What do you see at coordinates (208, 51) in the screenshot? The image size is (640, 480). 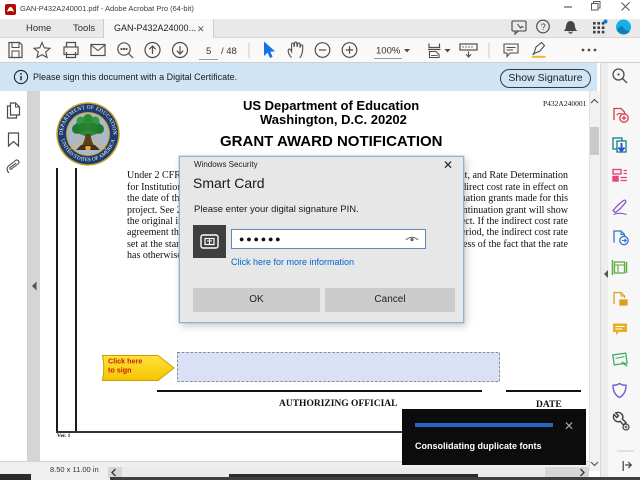 I see `svg-text: 5` at bounding box center [208, 51].